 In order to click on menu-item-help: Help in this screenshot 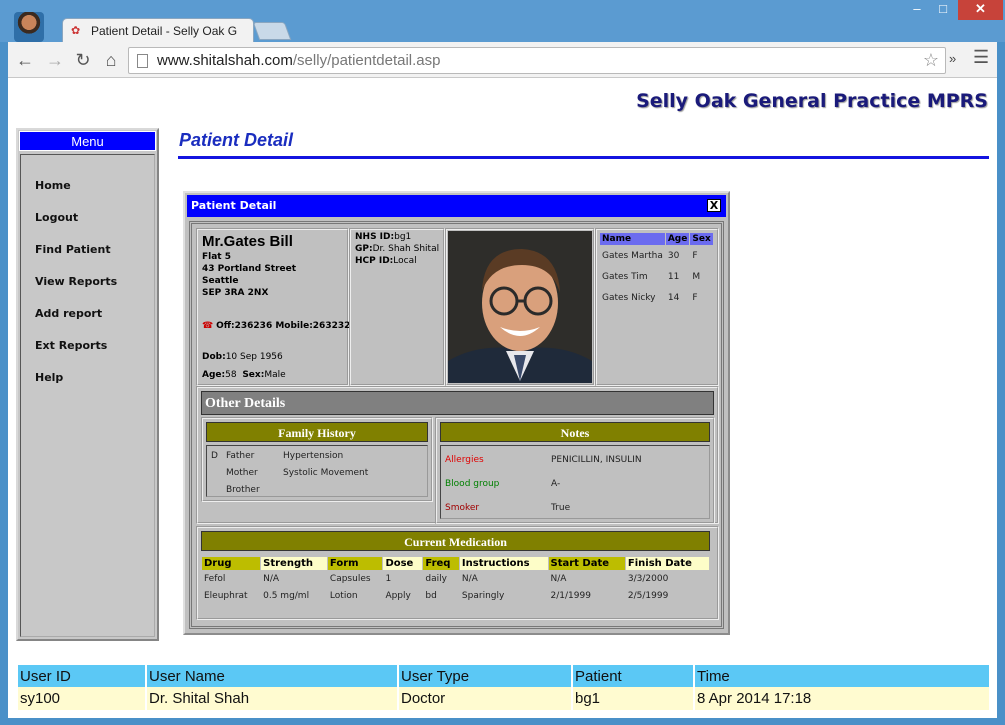, I will do `click(49, 377)`.